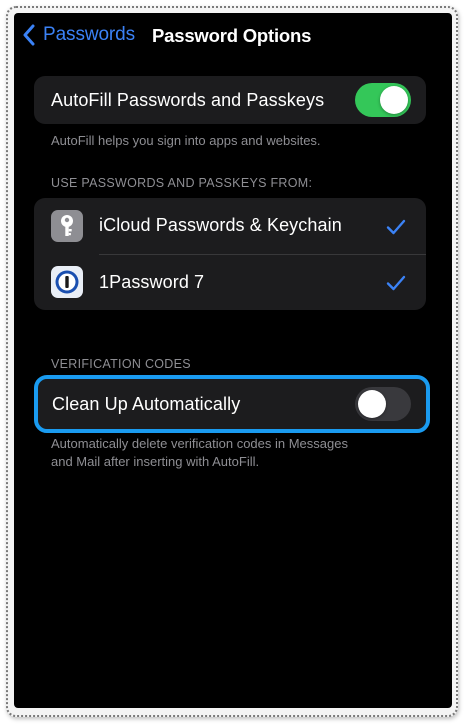 Image resolution: width=466 pixels, height=725 pixels. I want to click on autofill-label: AutoFill Passwords and Passkeys, so click(188, 99).